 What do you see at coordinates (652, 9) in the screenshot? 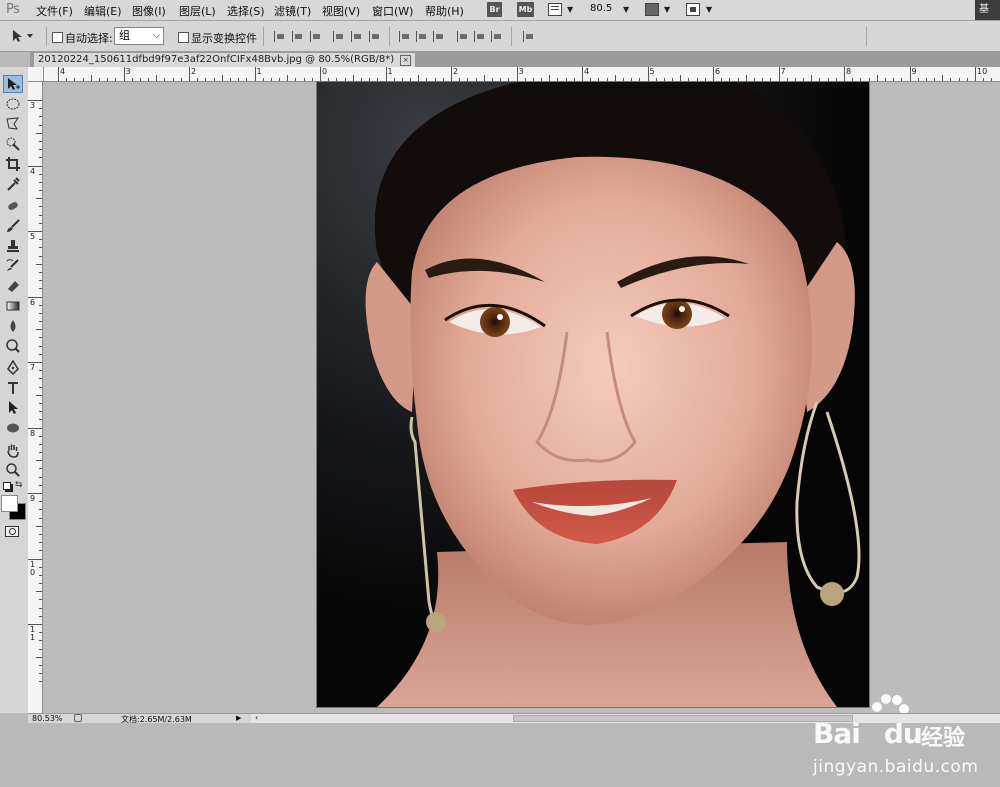
I see `arrange-documents-icon` at bounding box center [652, 9].